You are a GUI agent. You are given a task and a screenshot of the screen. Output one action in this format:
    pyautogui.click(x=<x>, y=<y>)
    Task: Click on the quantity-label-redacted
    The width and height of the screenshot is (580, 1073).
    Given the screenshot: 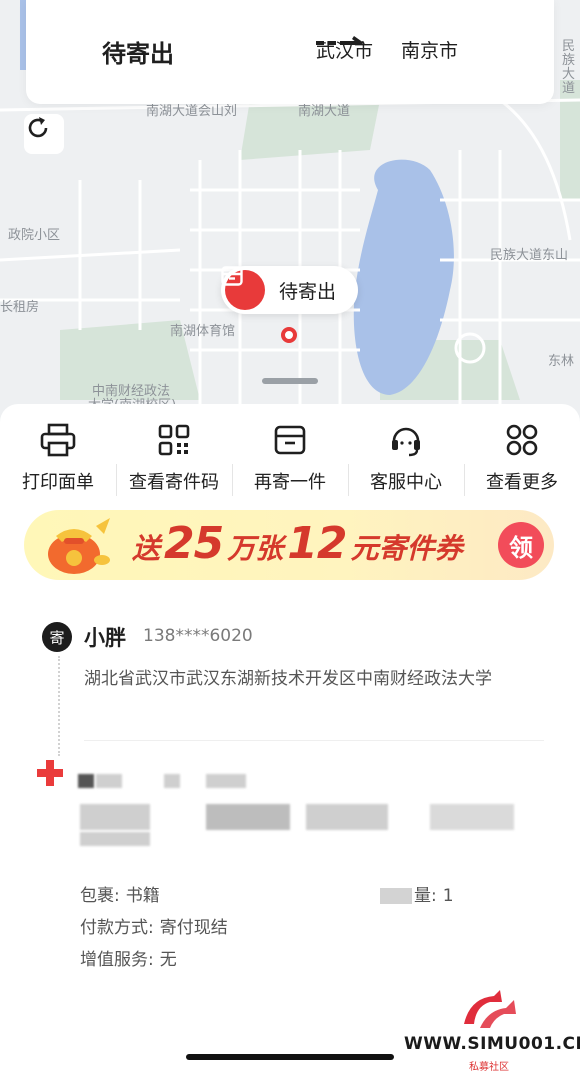 What is the action you would take?
    pyautogui.click(x=396, y=896)
    